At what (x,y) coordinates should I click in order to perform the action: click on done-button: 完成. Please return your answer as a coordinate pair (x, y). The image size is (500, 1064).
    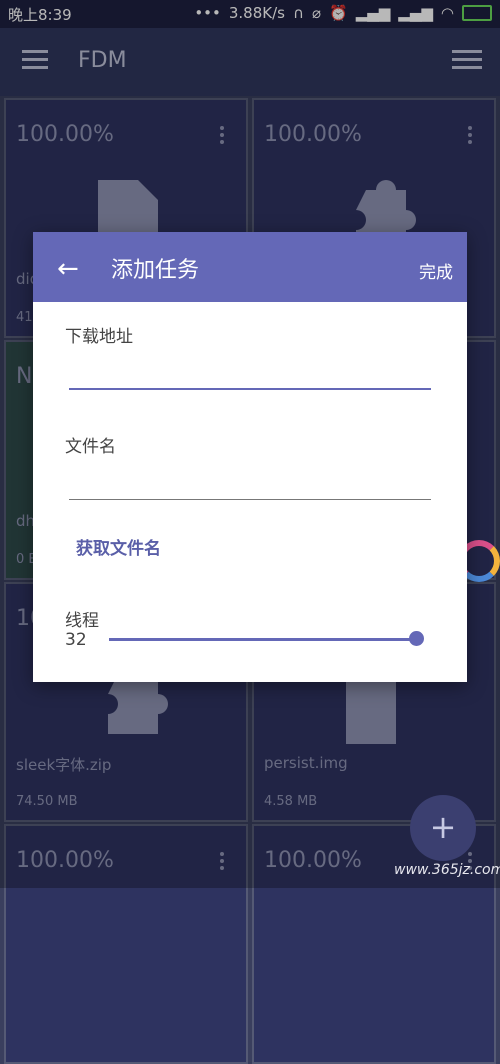
    Looking at the image, I should click on (436, 270).